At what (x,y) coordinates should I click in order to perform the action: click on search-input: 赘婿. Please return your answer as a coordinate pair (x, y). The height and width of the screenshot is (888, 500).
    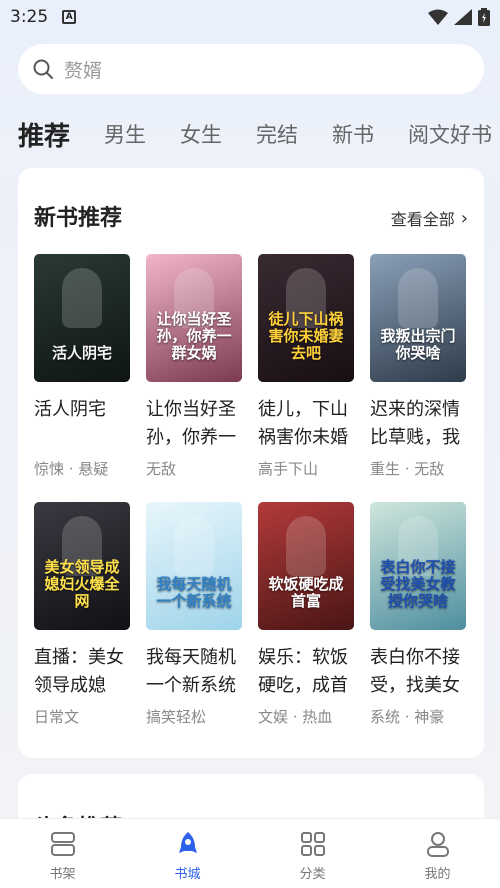
    Looking at the image, I should click on (83, 69).